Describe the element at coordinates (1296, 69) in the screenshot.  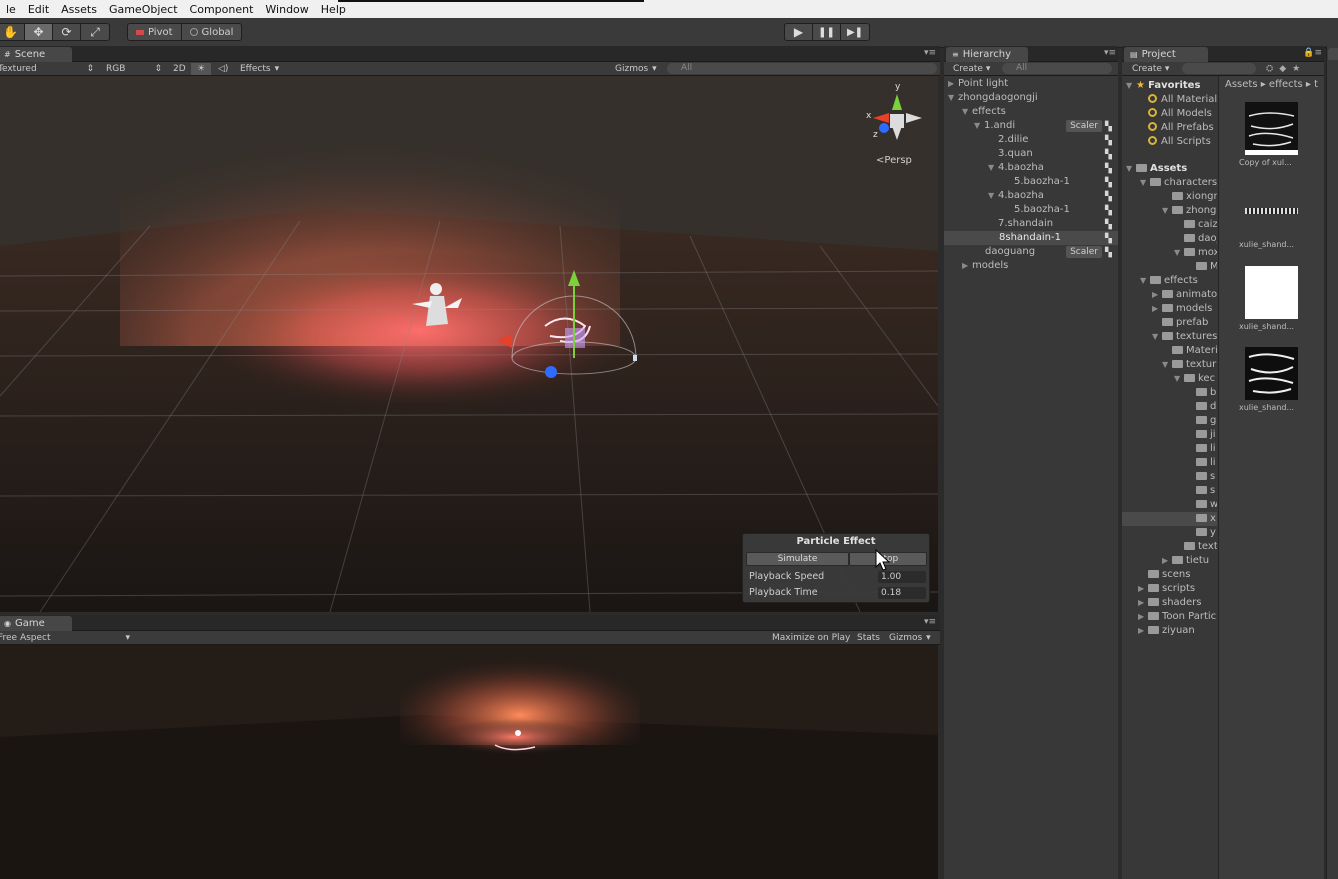
I see `star-icon: ★` at that location.